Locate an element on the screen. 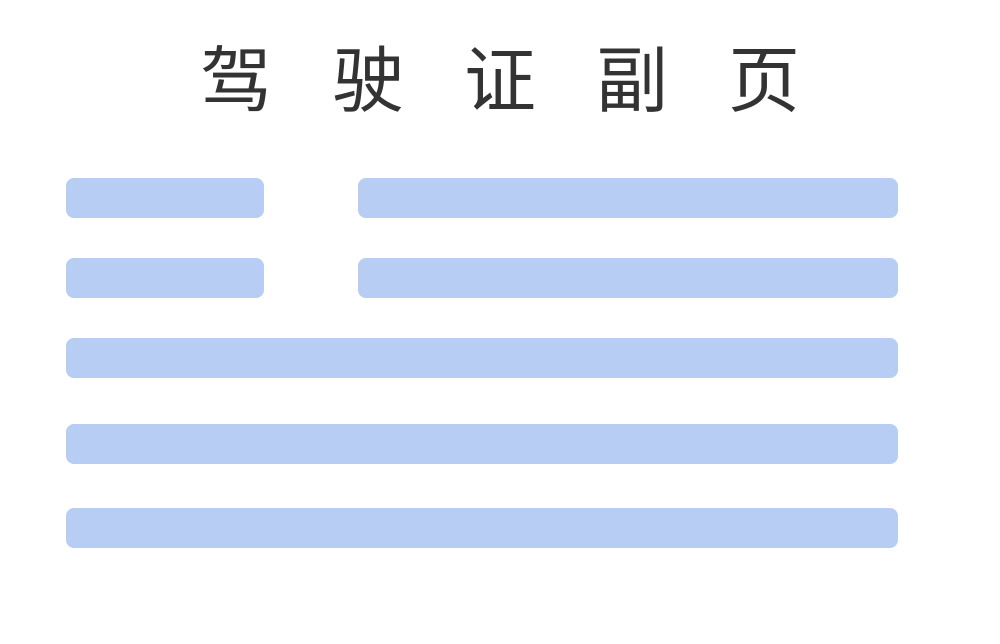 This screenshot has width=1000, height=644. card-title: 驾驶证副页 is located at coordinates (529, 81).